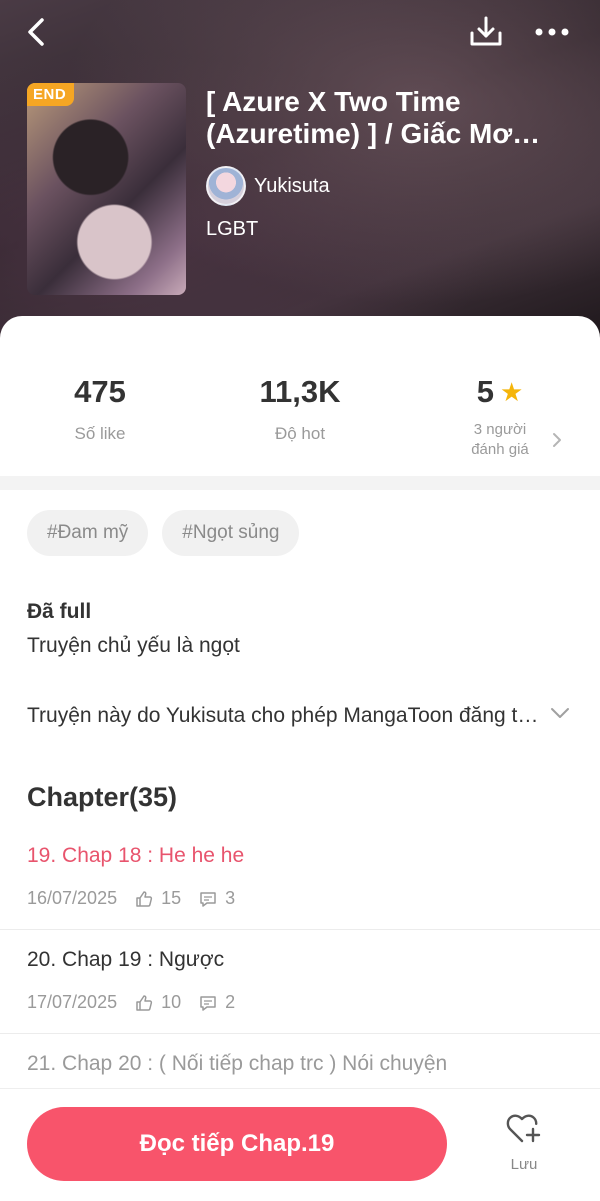  I want to click on rating-value: 5, so click(485, 391).